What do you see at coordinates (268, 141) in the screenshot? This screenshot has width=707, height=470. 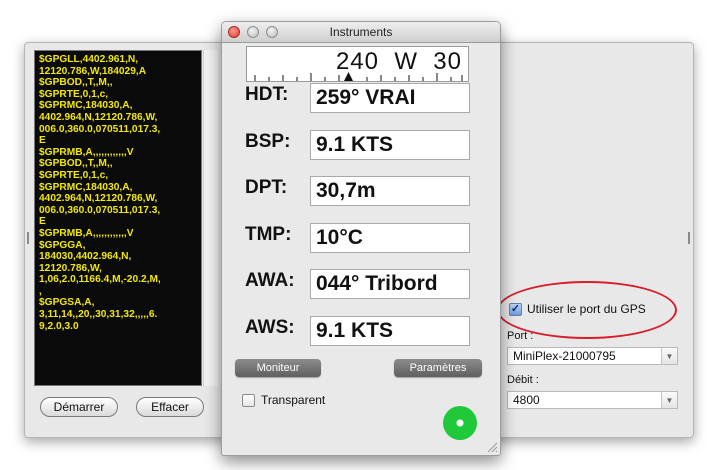 I see `metric-label: BSP:` at bounding box center [268, 141].